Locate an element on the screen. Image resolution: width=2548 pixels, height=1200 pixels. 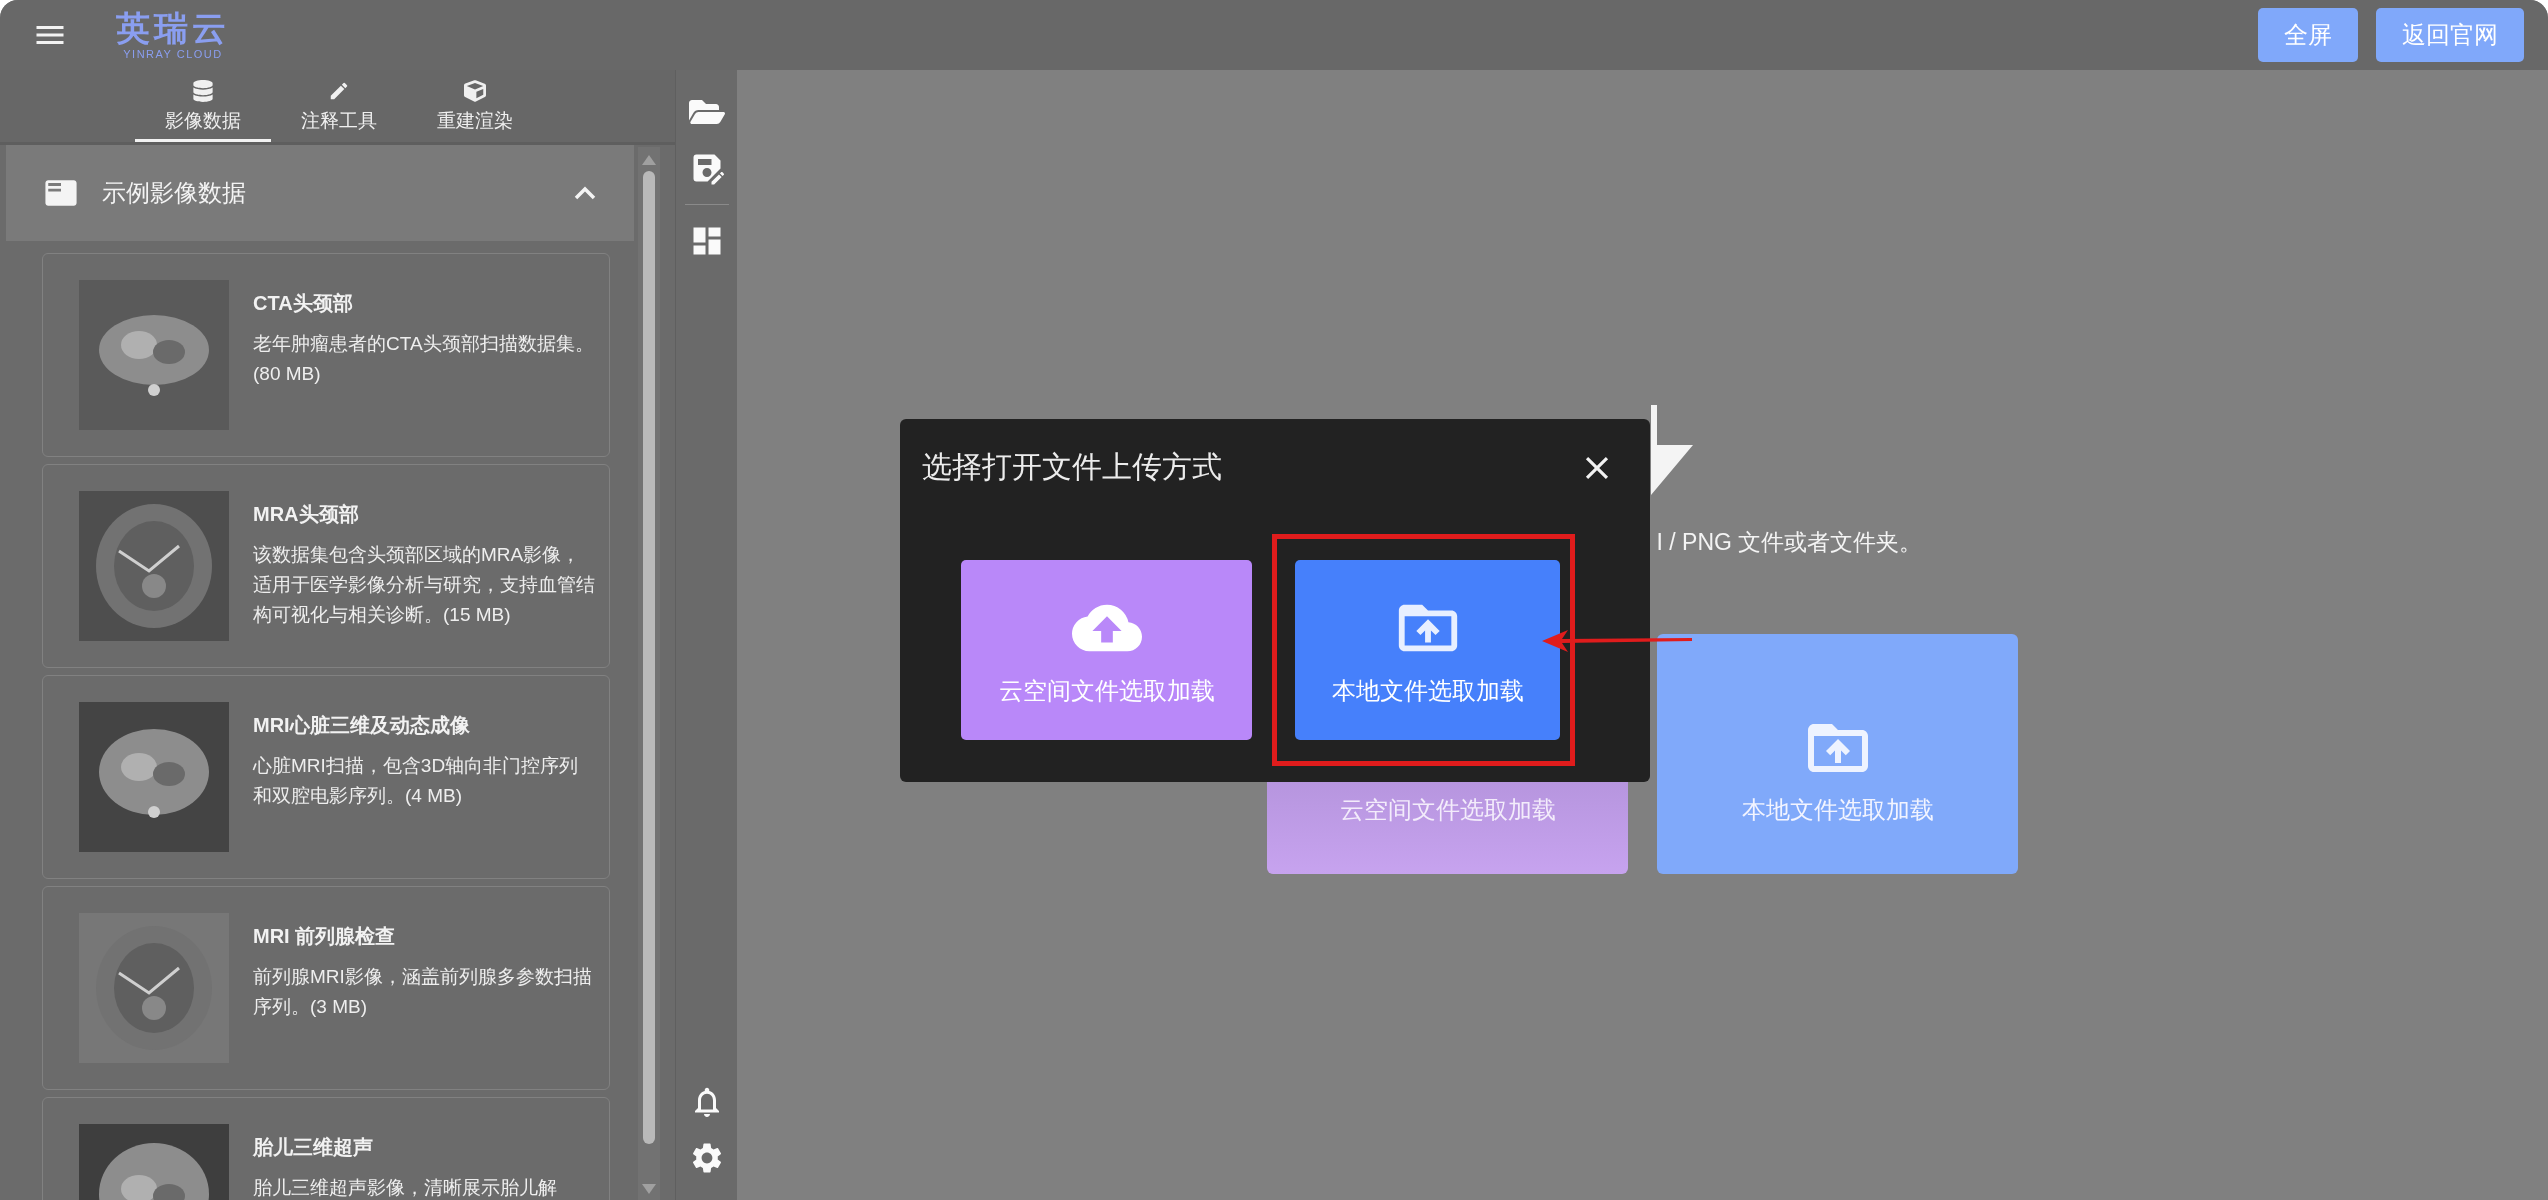
dataset-description: 该数据集包含头颈部区域的MRA影像，适用于医学影像分析与研究，支持血管结构可视化与相关诊断。(15 MB) is located at coordinates (424, 585).